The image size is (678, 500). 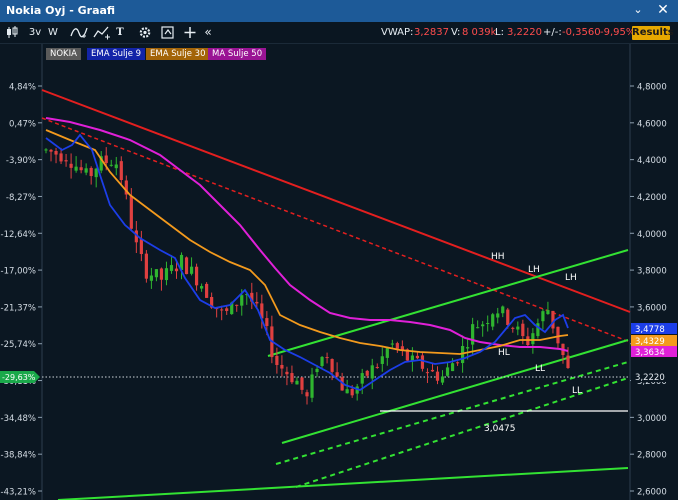 I want to click on period-button: 3v, so click(x=35, y=32).